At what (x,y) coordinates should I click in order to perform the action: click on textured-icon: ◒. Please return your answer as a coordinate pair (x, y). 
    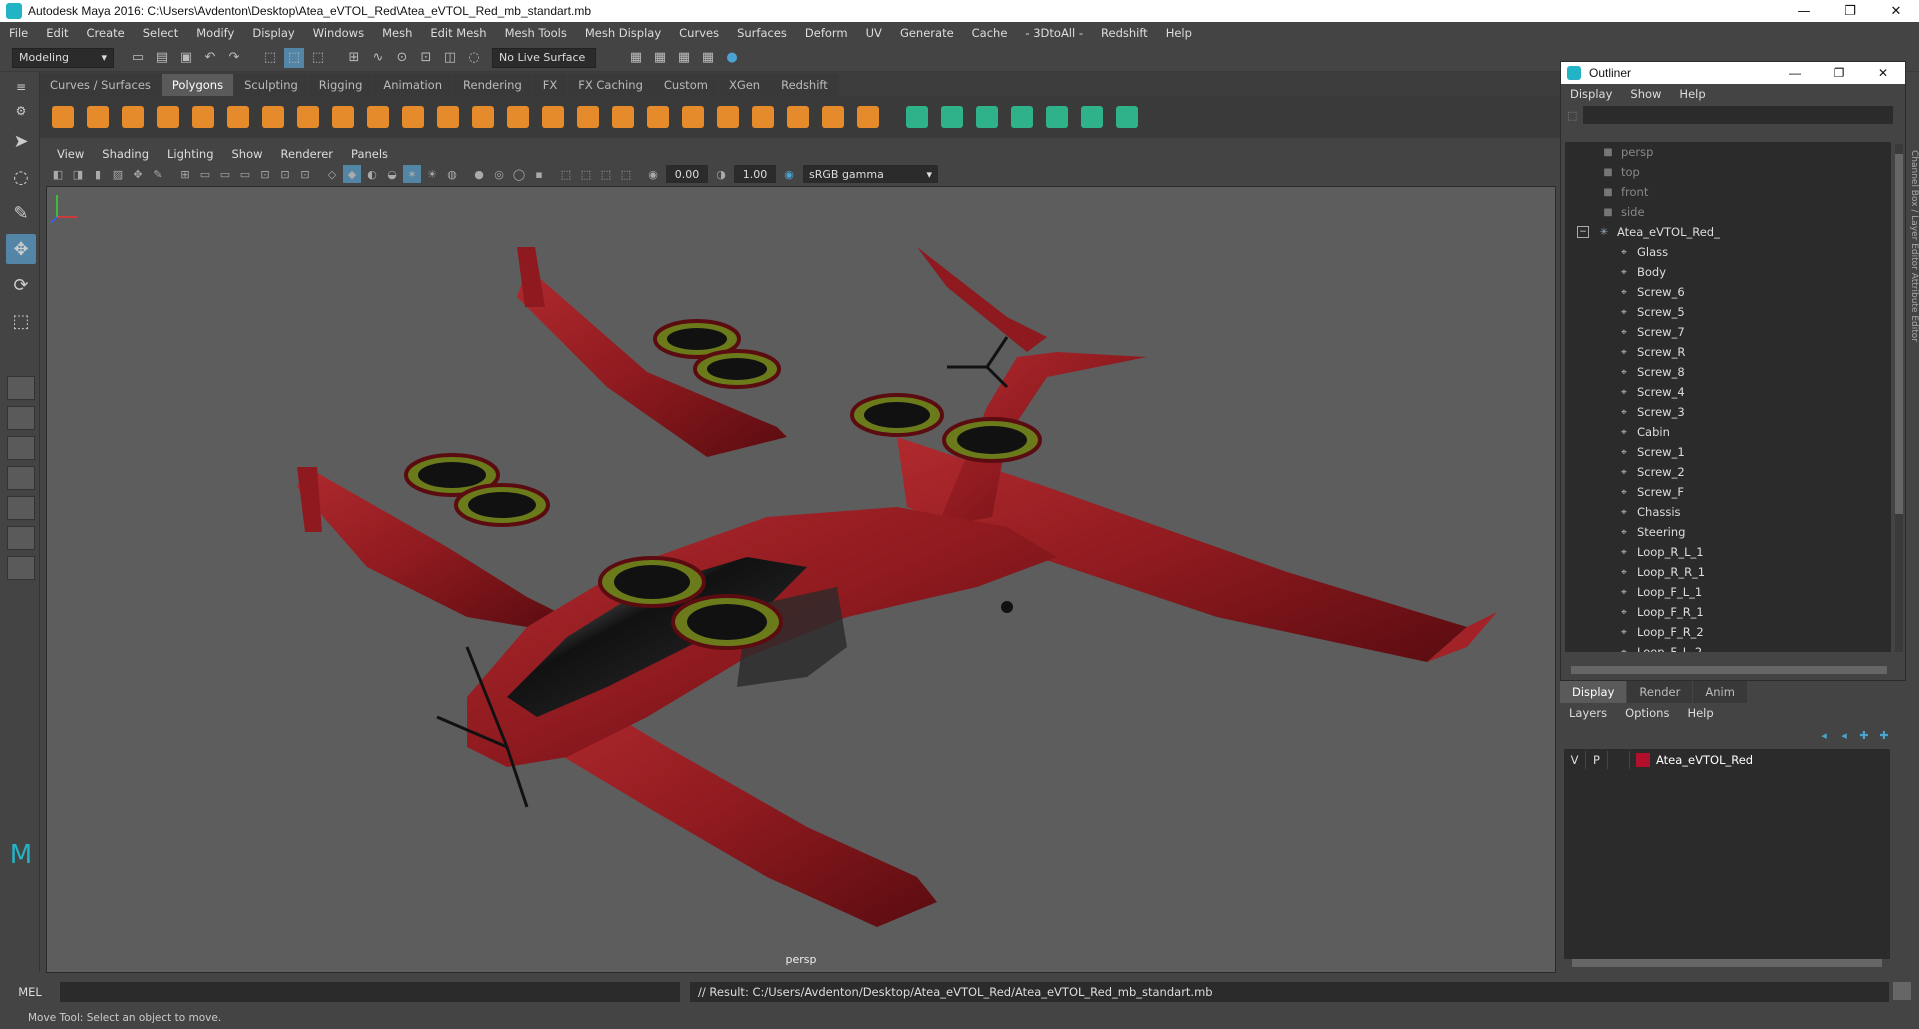
    Looking at the image, I should click on (392, 174).